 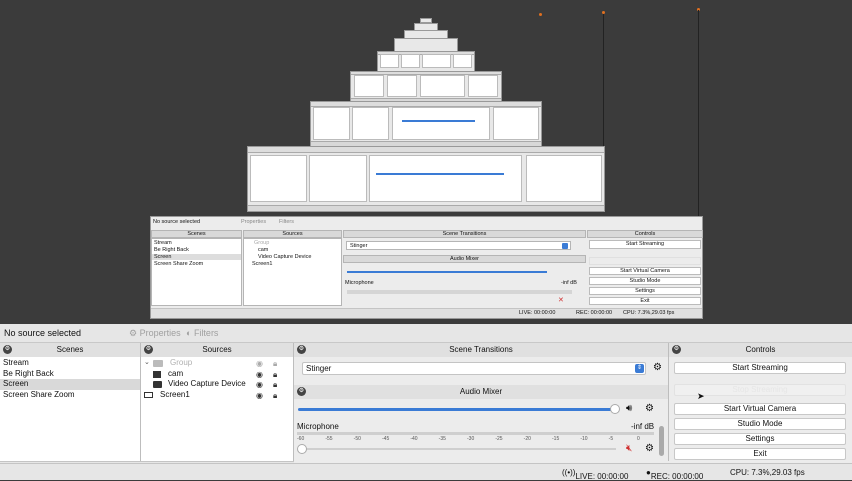 I want to click on snapshot-mic-label: Microphone, so click(x=359, y=283).